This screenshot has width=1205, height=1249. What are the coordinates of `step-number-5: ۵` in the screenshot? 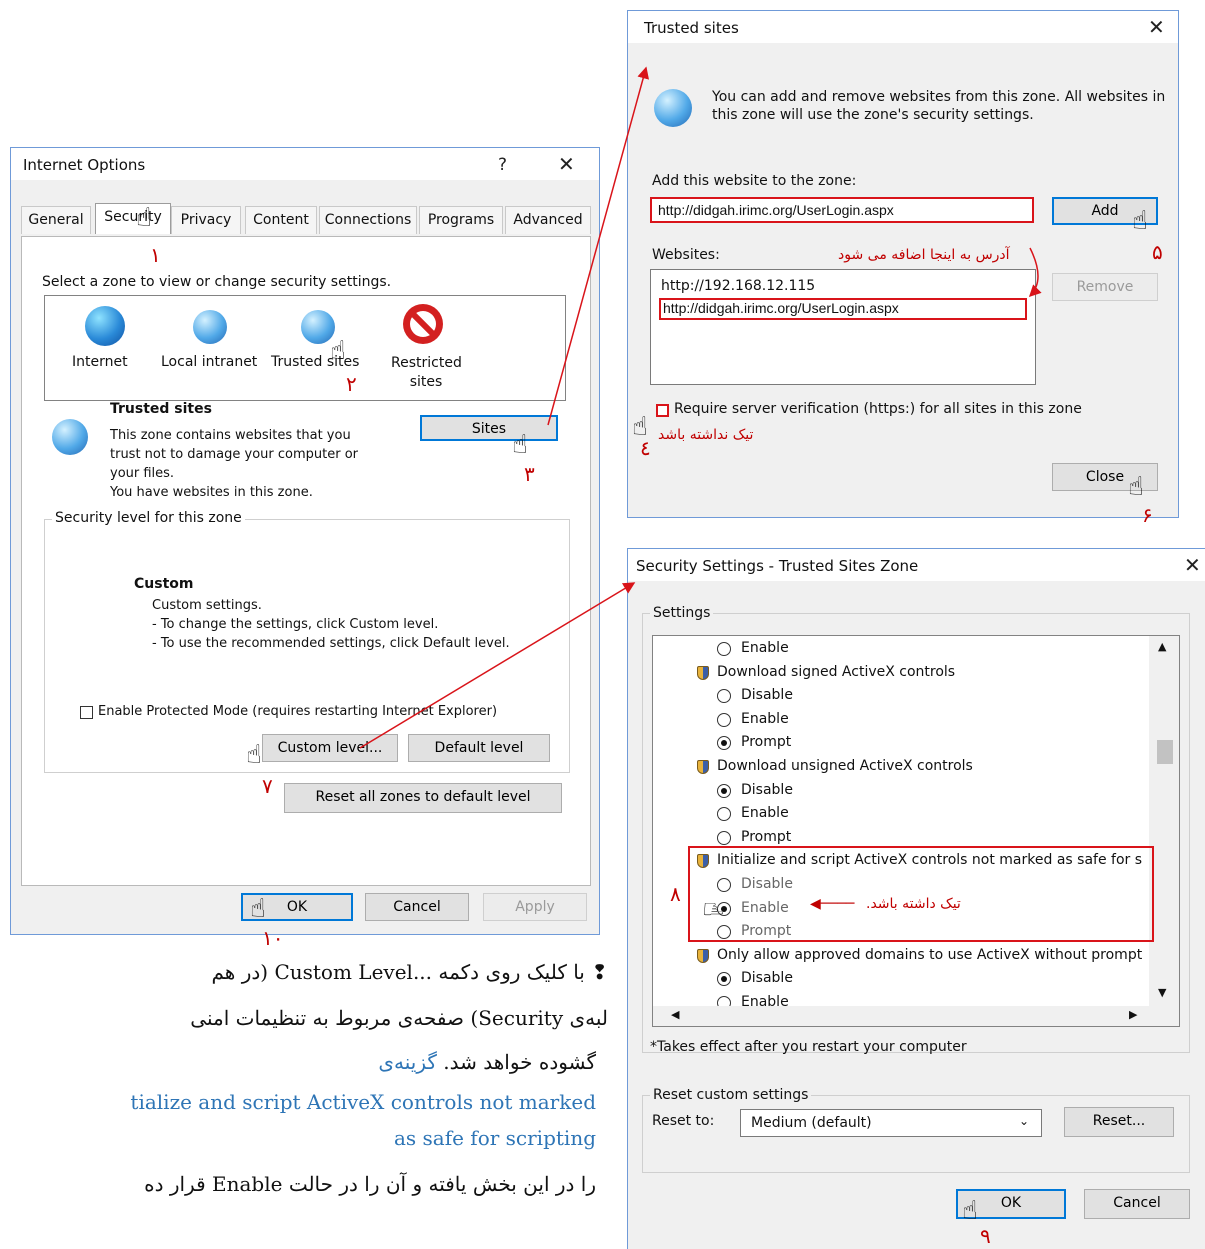 It's located at (1157, 252).